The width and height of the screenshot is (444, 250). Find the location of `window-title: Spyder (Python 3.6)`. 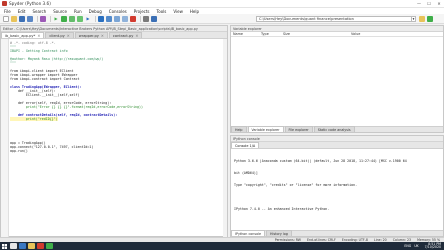

window-title: Spyder (Python 3.6) is located at coordinates (30, 3).